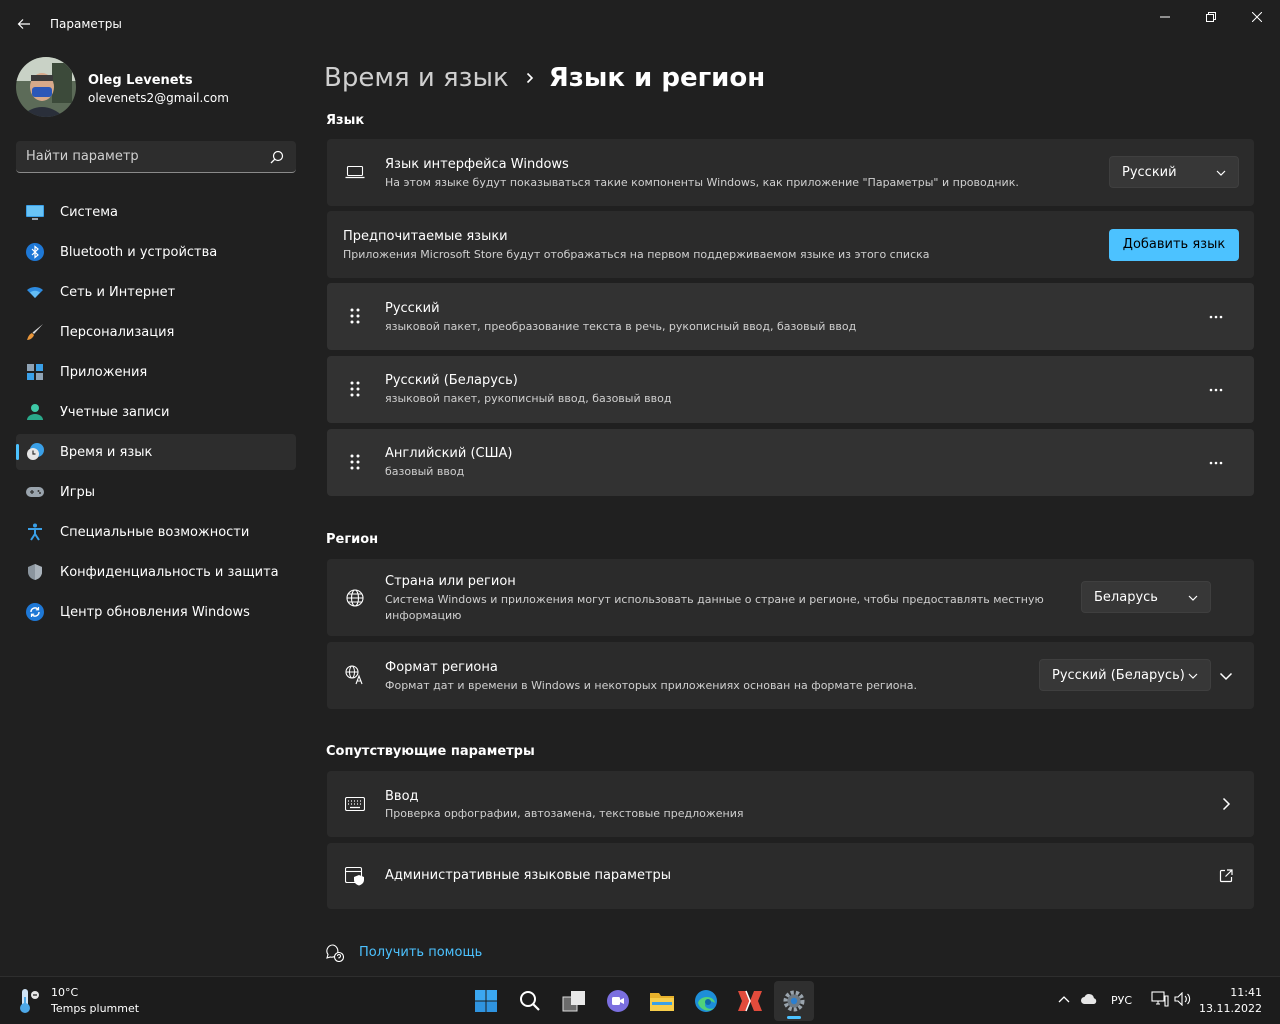 The height and width of the screenshot is (1024, 1280). I want to click on file-explorer-button, so click(662, 1001).